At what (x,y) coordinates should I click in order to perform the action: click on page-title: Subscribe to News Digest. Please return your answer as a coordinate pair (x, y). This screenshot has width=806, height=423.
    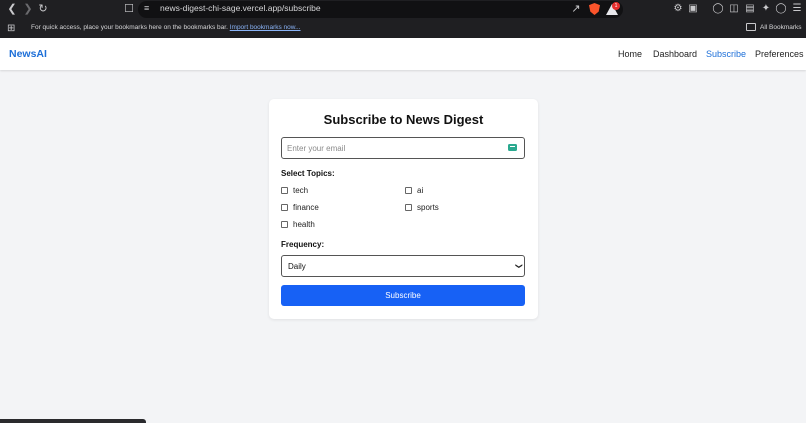
    Looking at the image, I should click on (403, 119).